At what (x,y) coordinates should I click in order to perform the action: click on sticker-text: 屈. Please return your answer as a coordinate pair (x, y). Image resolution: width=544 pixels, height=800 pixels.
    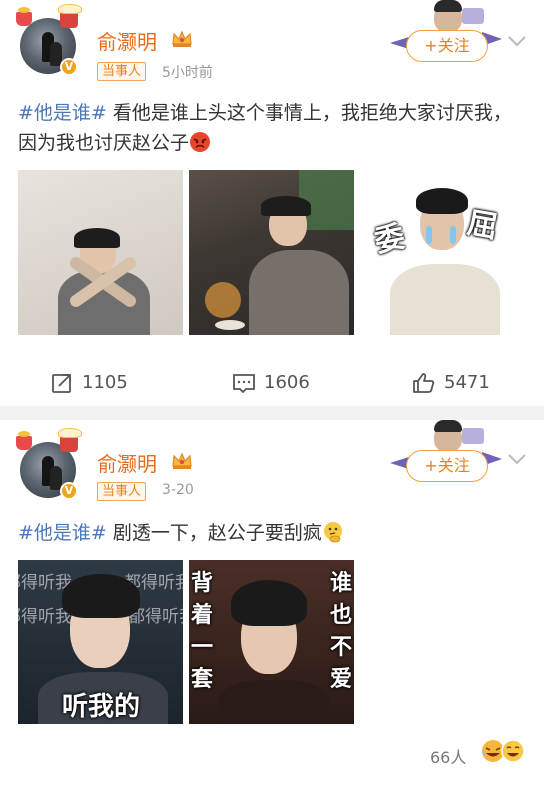
    Looking at the image, I should click on (482, 225).